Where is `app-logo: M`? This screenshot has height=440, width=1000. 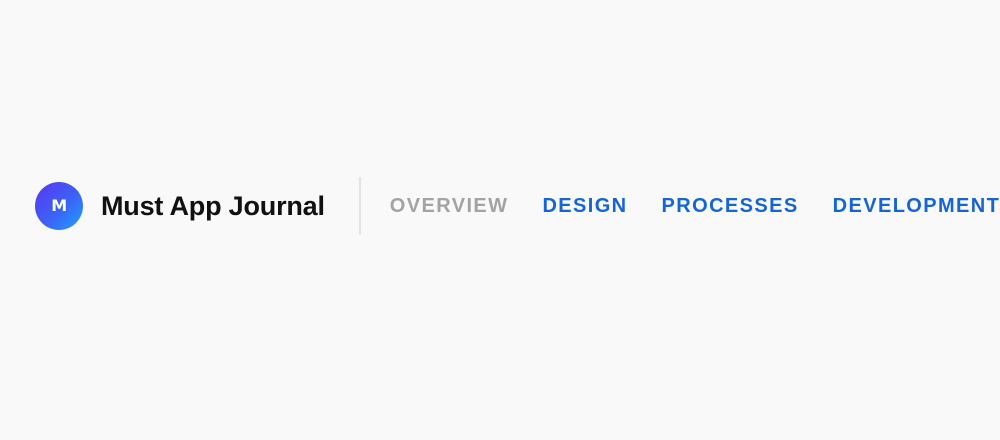 app-logo: M is located at coordinates (59, 206).